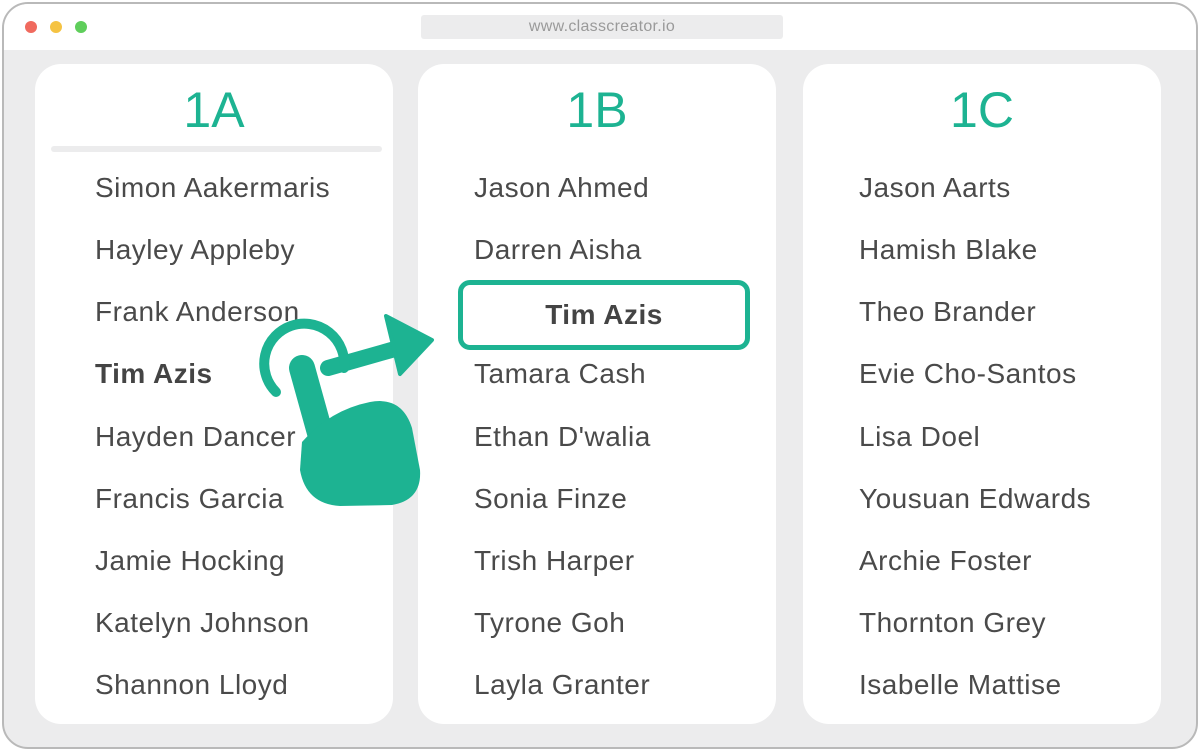 Image resolution: width=1204 pixels, height=755 pixels. I want to click on browser-titlebar: www.classcreator.io, so click(600, 27).